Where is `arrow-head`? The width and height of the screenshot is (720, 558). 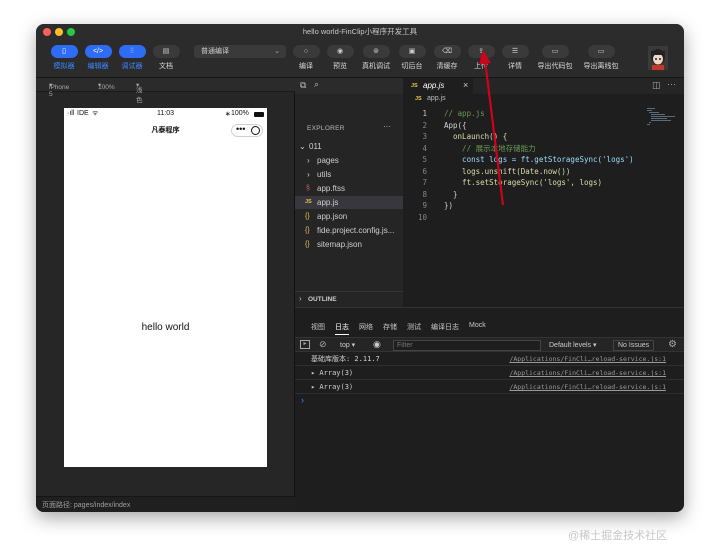 arrow-head is located at coordinates (485, 57).